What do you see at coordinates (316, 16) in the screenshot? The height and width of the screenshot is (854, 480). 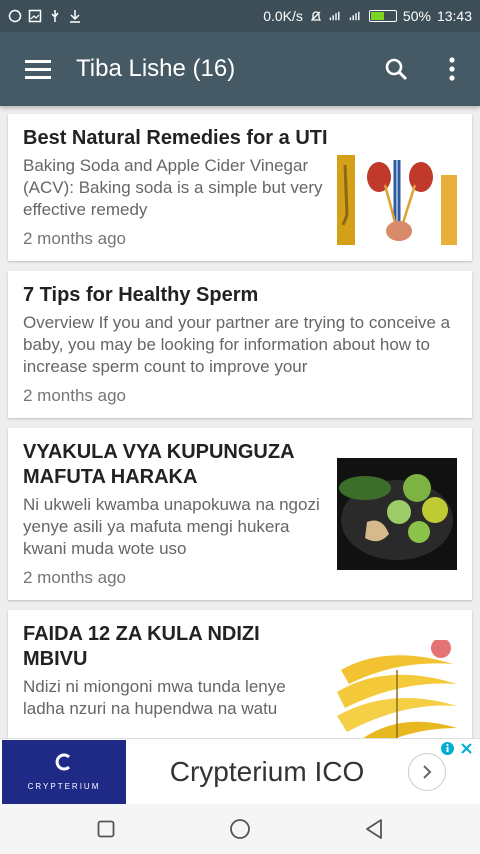 I see `mute-icon` at bounding box center [316, 16].